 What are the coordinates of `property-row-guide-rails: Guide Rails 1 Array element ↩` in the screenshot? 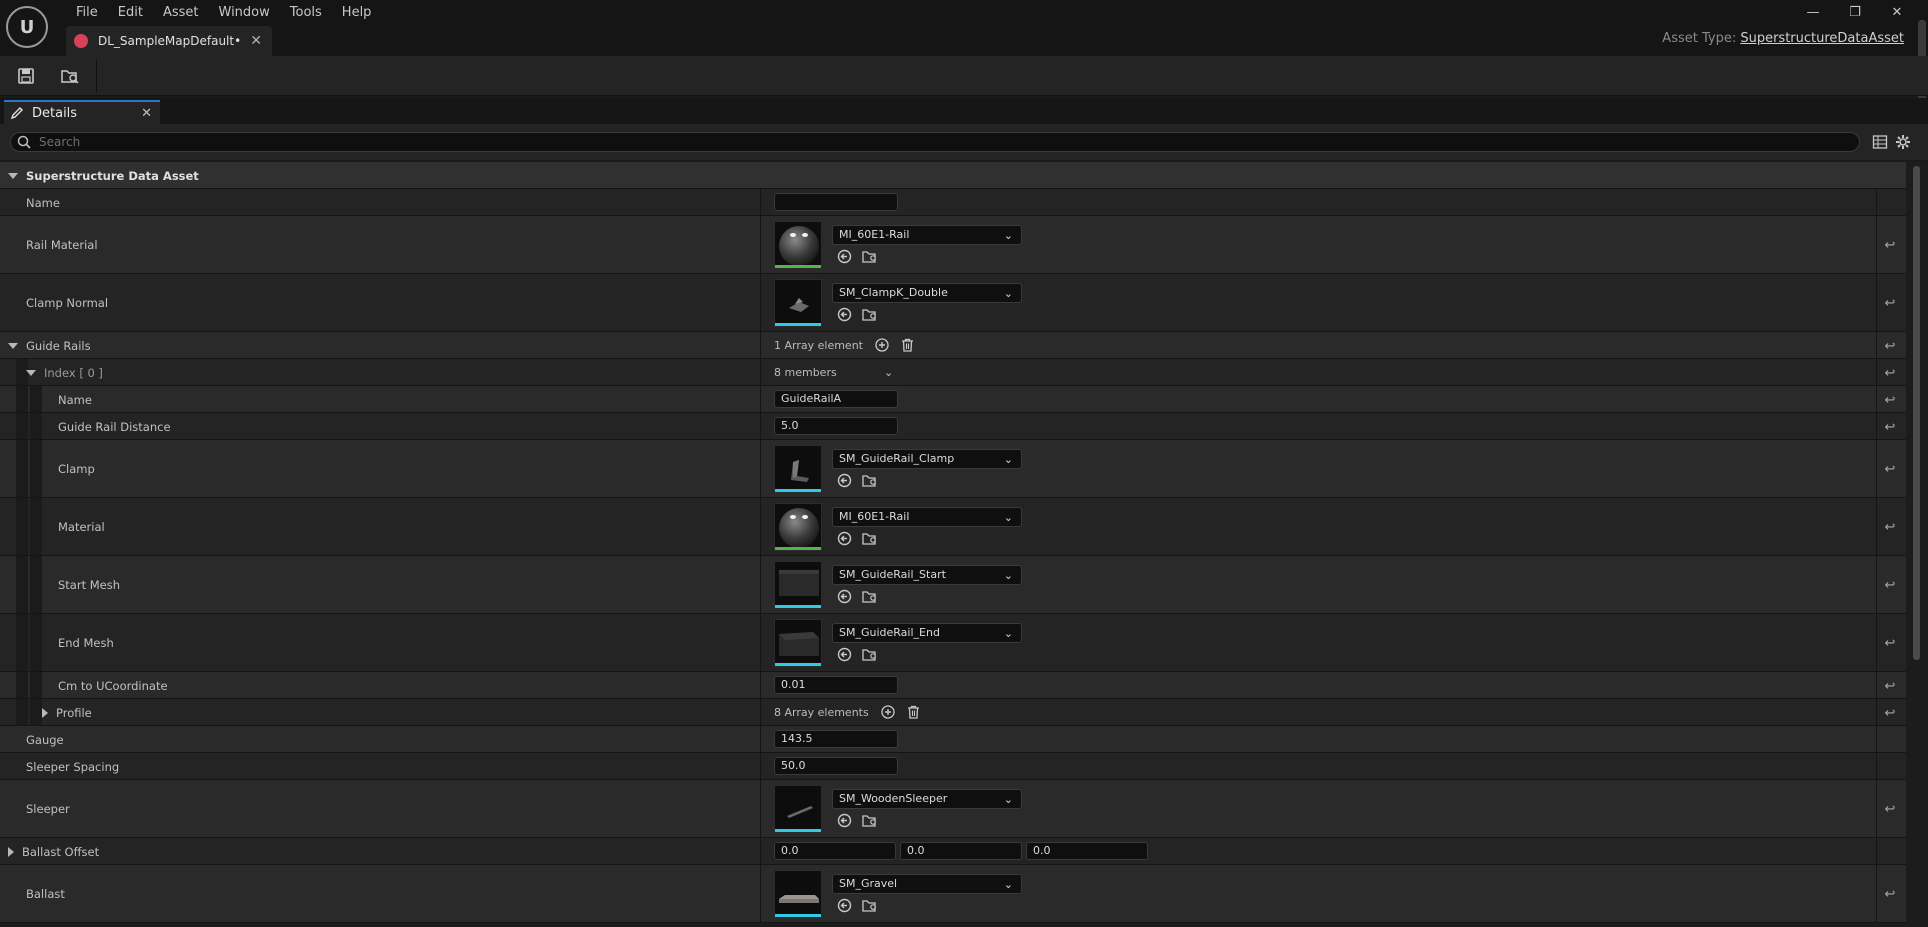 It's located at (953, 345).